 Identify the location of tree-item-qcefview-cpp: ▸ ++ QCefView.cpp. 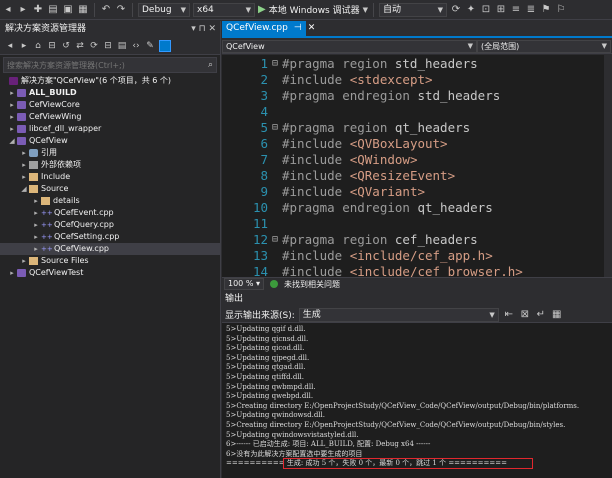
(110, 249).